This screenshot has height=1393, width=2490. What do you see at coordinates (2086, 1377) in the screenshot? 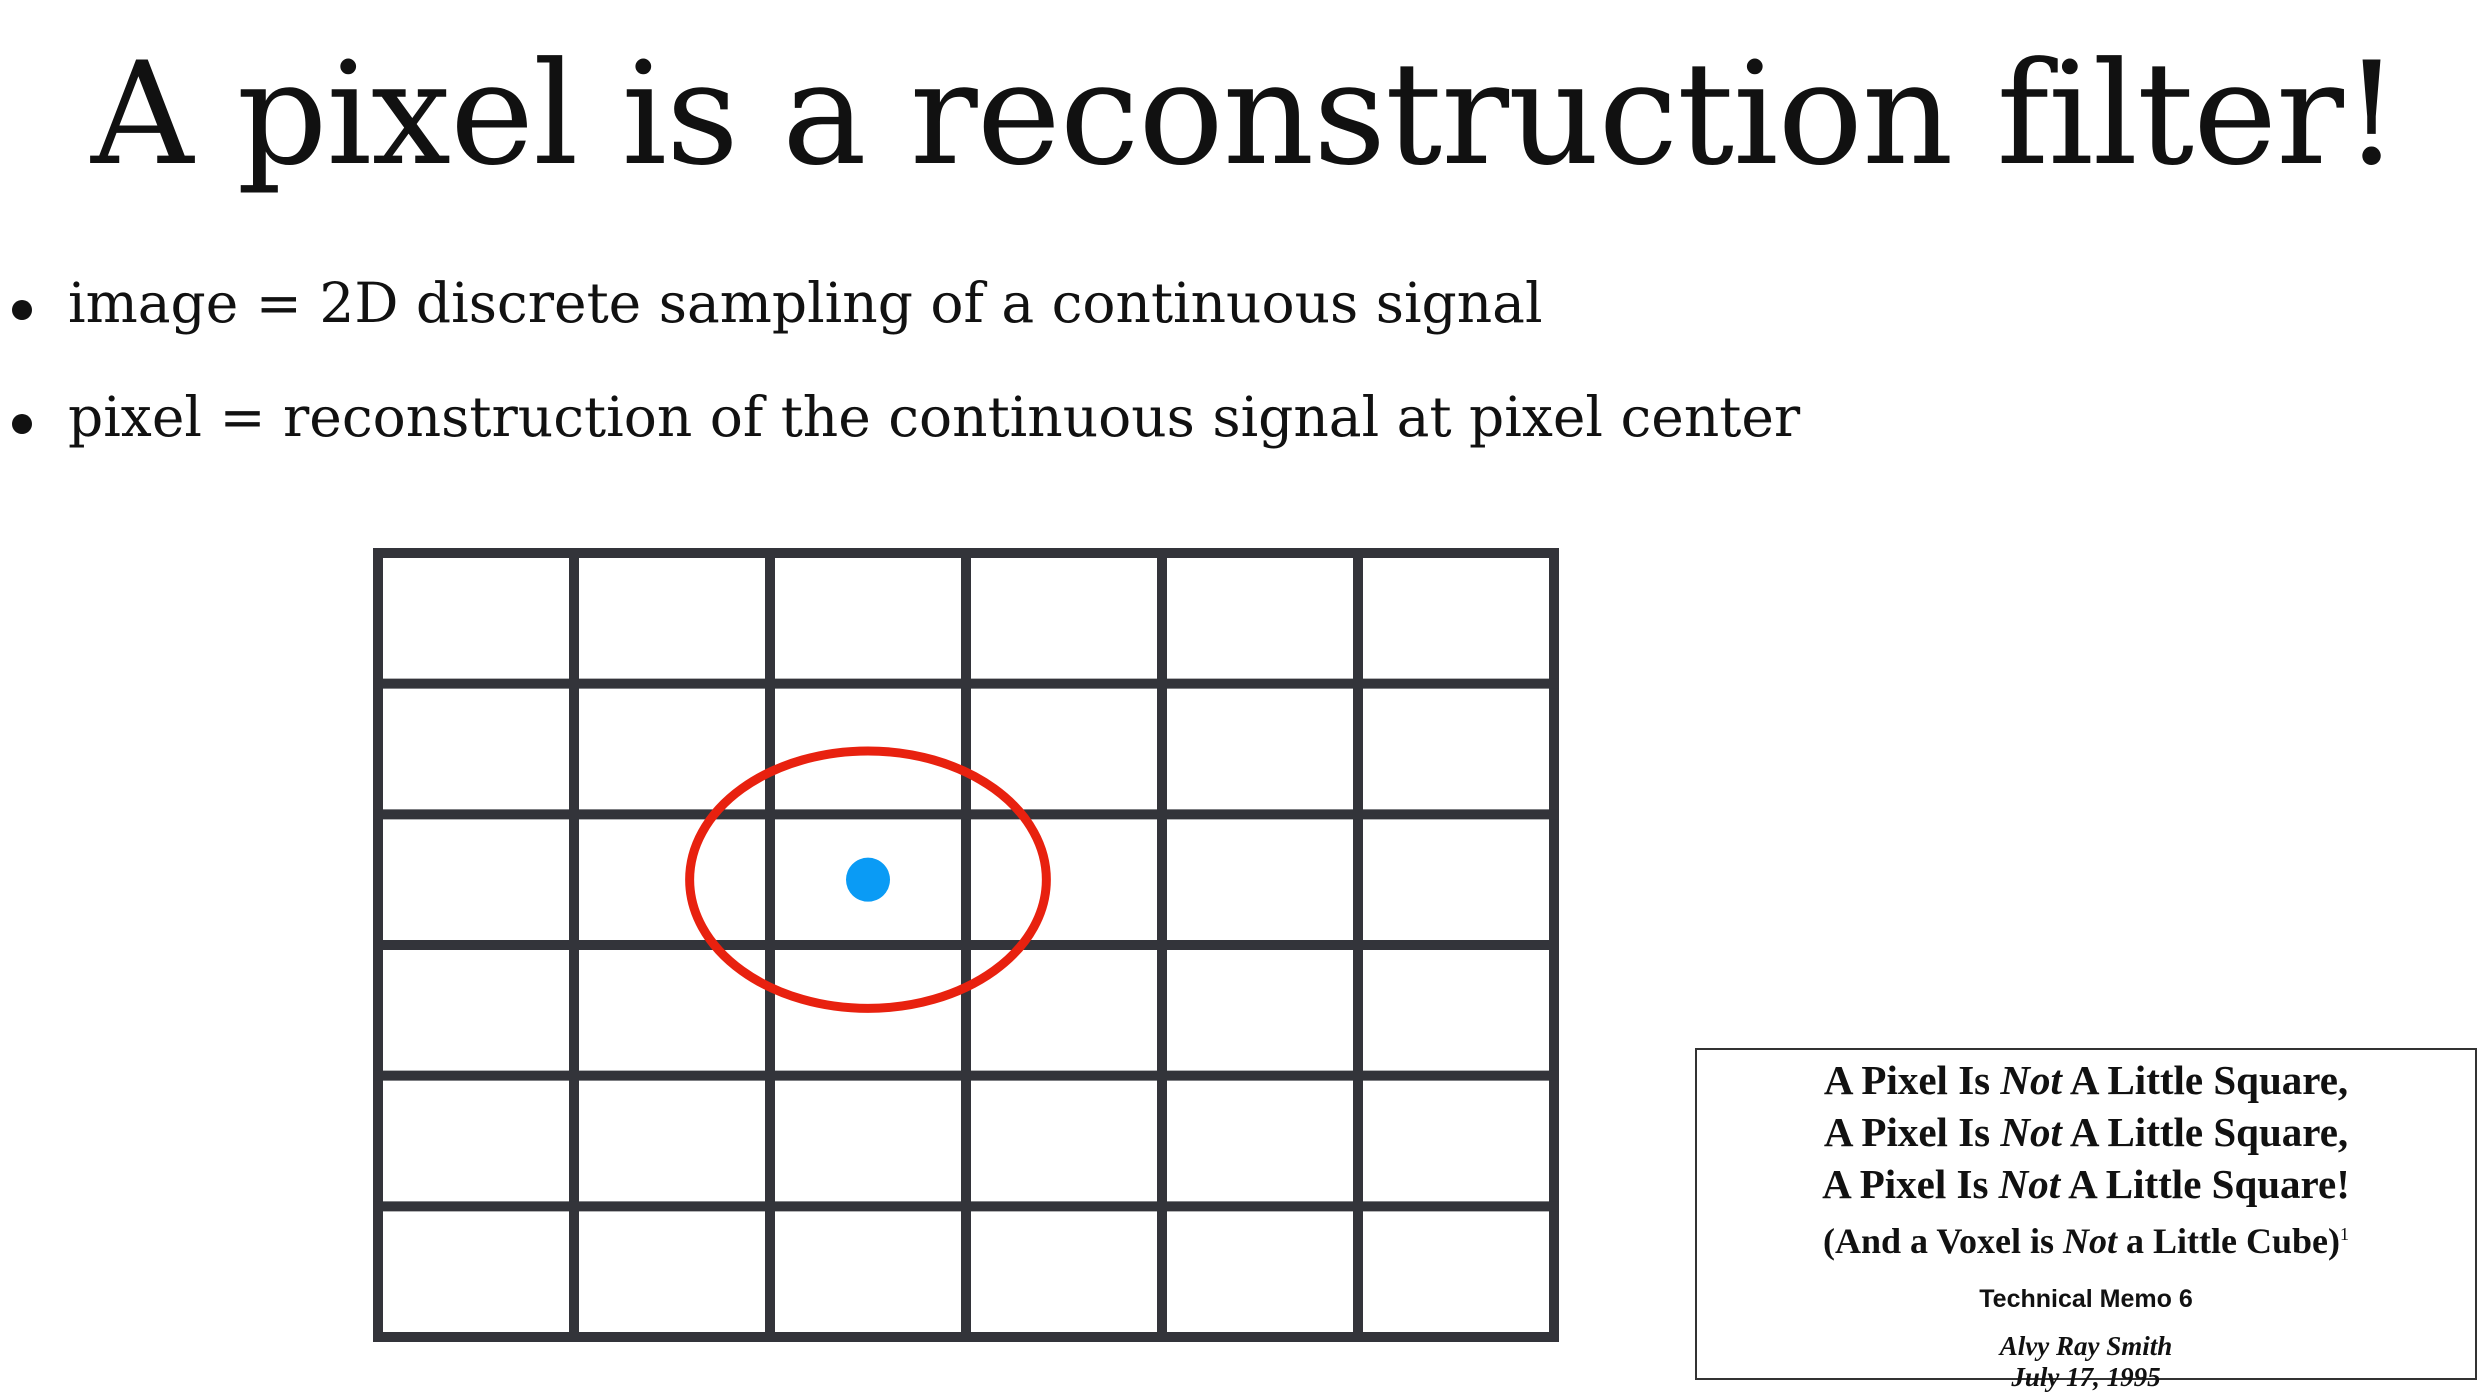
I see `memo-date: July 17, 1995` at bounding box center [2086, 1377].